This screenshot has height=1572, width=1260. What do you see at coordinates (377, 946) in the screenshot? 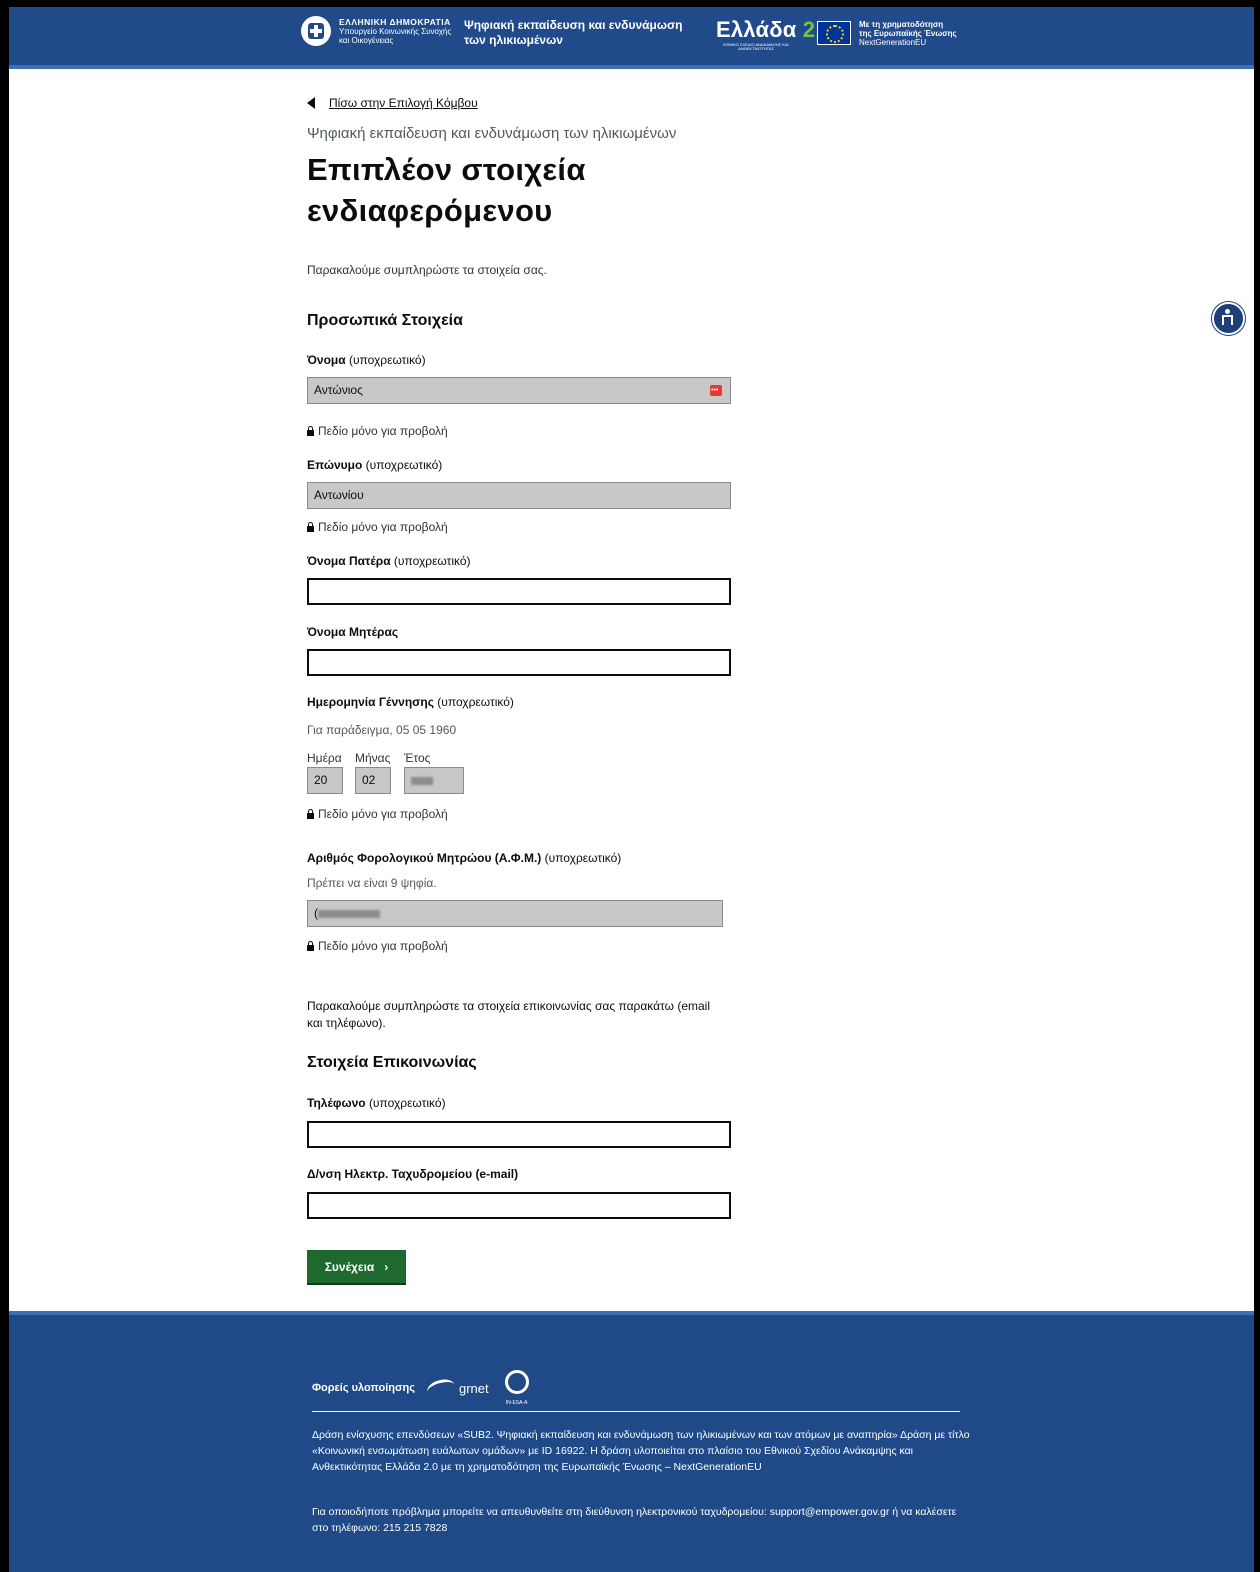
I see `afm-readonly-note: Πεδίο μόνο για προβολή` at bounding box center [377, 946].